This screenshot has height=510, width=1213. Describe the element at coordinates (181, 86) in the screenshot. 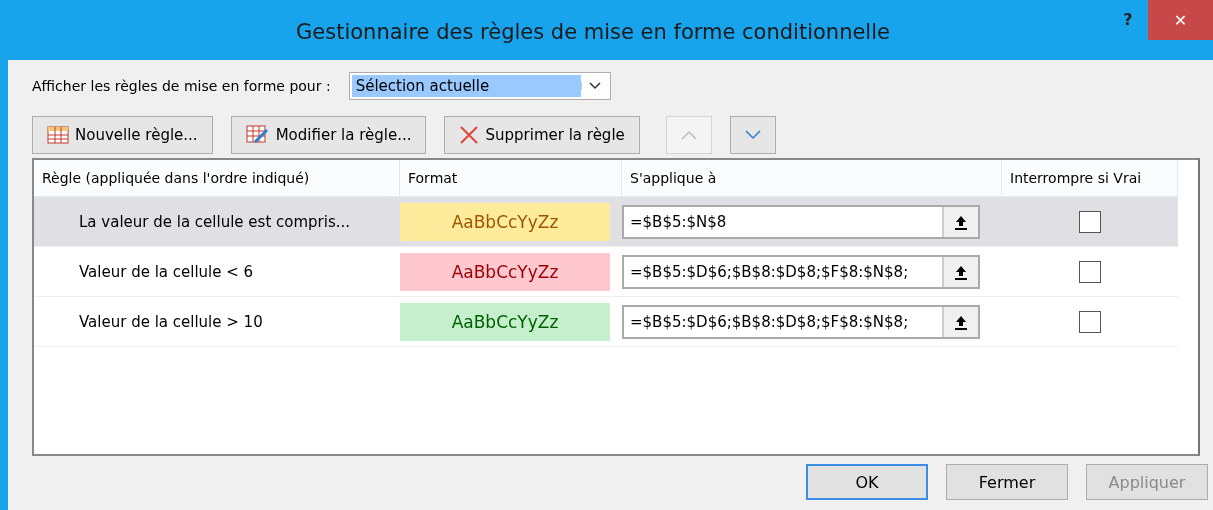

I see `show-rules-label: Afficher les règles de mise en forme pour :` at that location.